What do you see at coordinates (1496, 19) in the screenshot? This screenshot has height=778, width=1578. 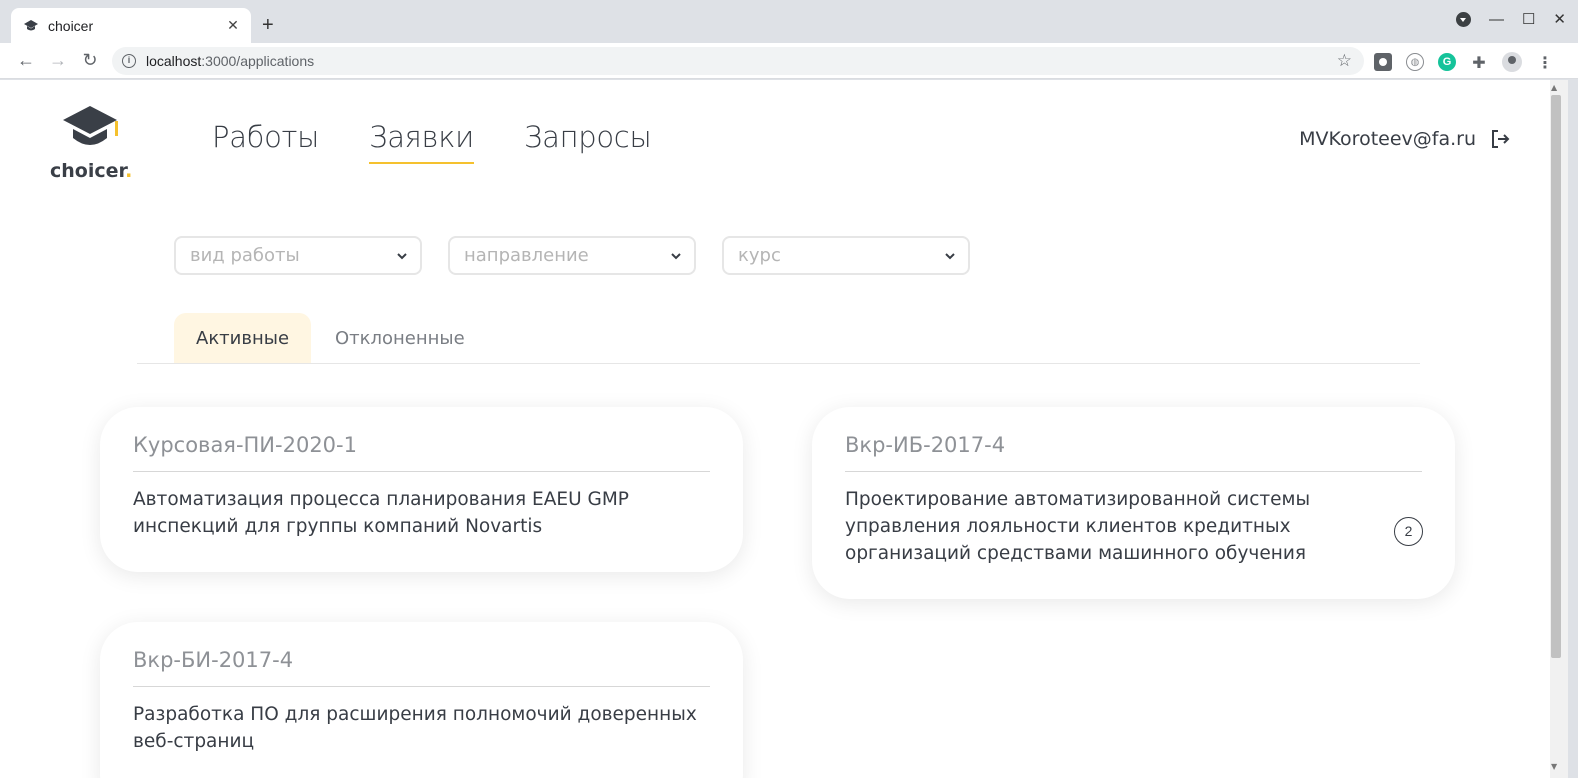 I see `minimize-icon: —` at bounding box center [1496, 19].